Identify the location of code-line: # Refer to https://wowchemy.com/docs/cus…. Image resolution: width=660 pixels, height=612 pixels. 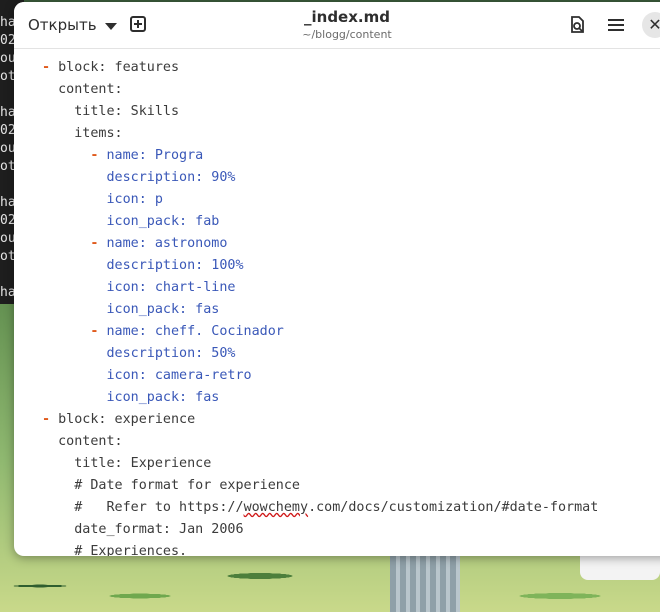
(351, 508).